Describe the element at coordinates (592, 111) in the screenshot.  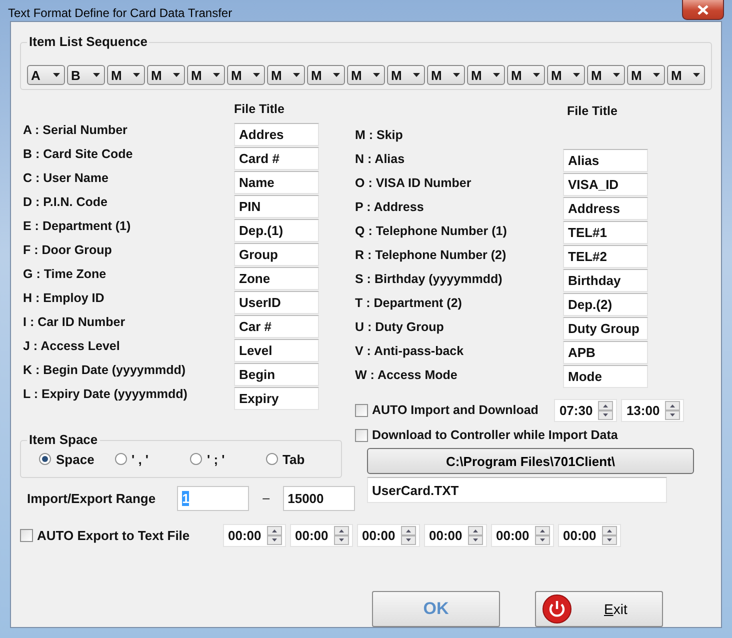
I see `column-header: File Title` at that location.